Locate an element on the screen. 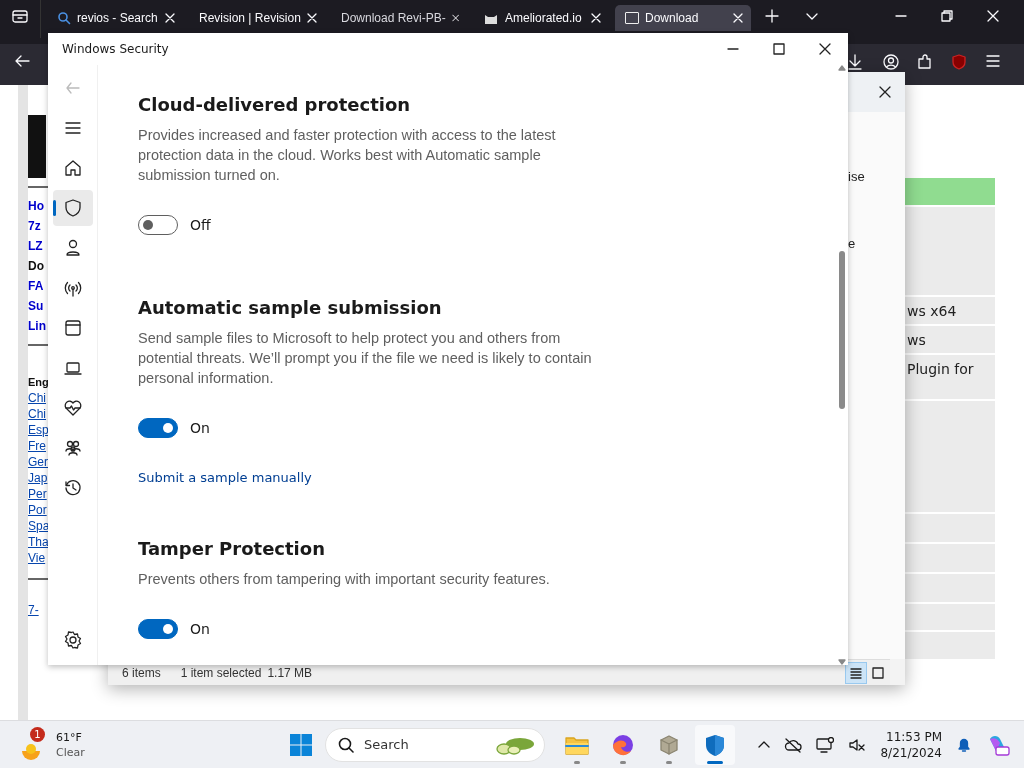  notification-badge: 1 is located at coordinates (37, 734).